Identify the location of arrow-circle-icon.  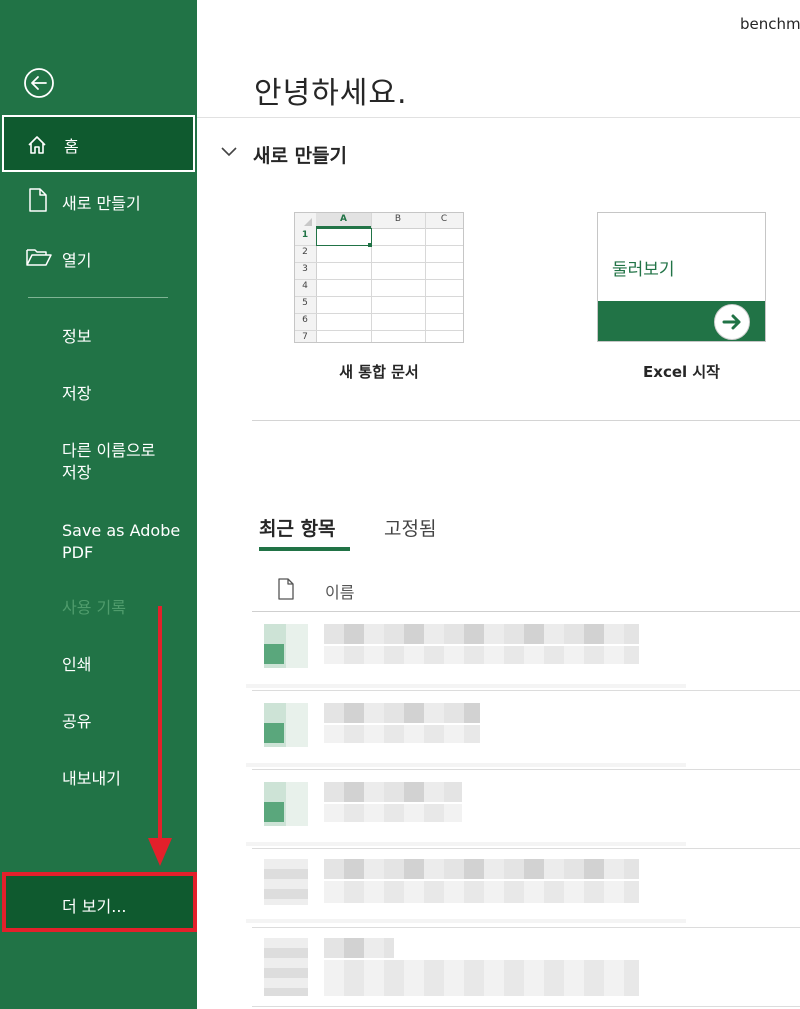
(732, 322).